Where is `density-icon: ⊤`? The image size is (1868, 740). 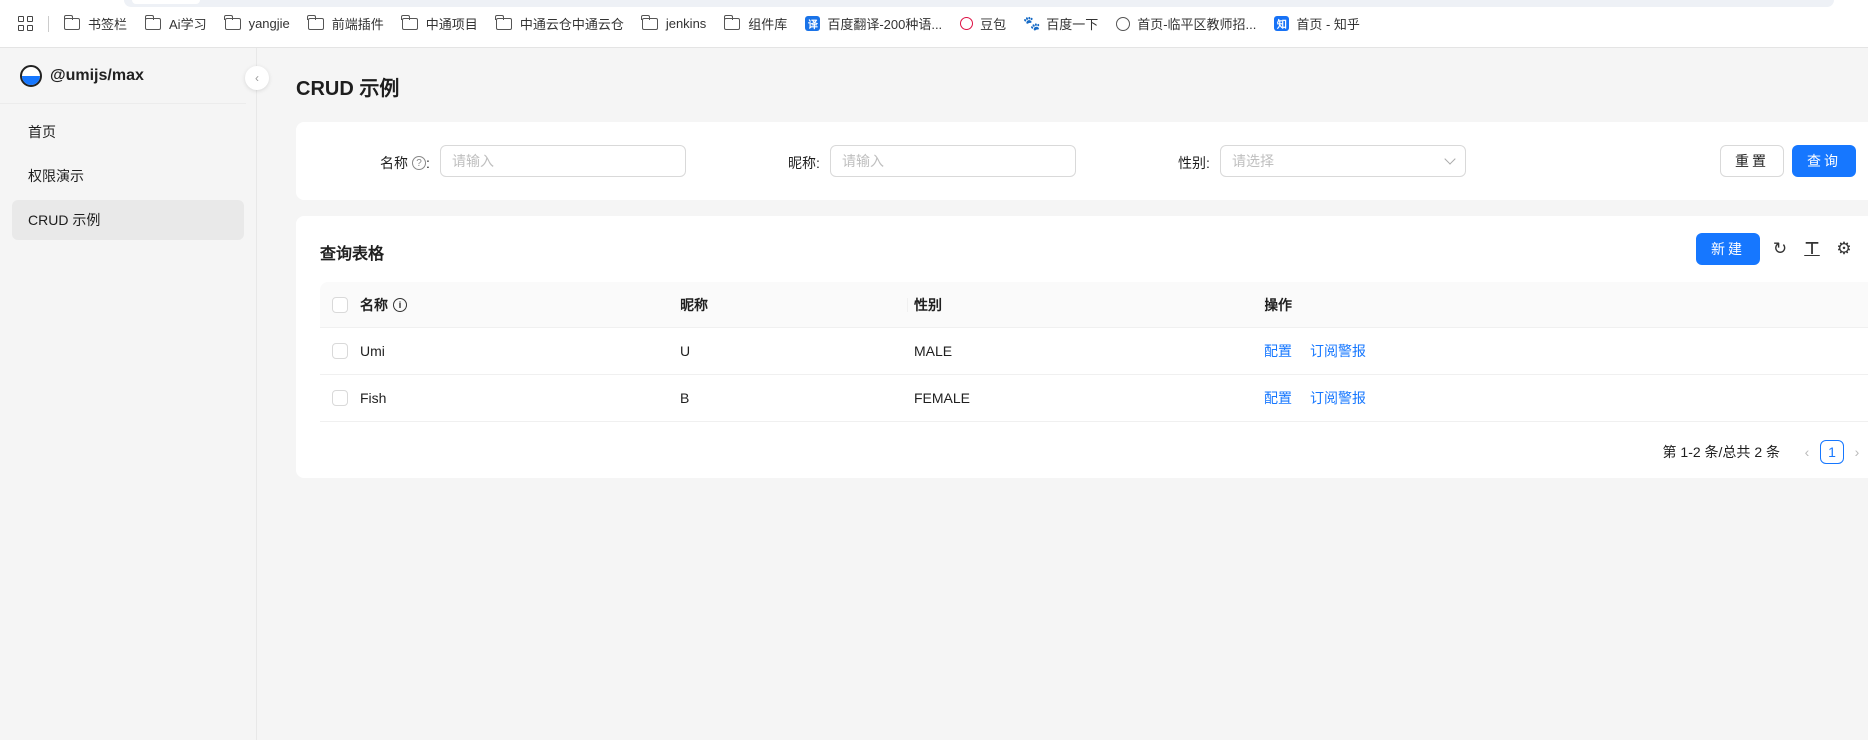 density-icon: ⊤ is located at coordinates (1812, 248).